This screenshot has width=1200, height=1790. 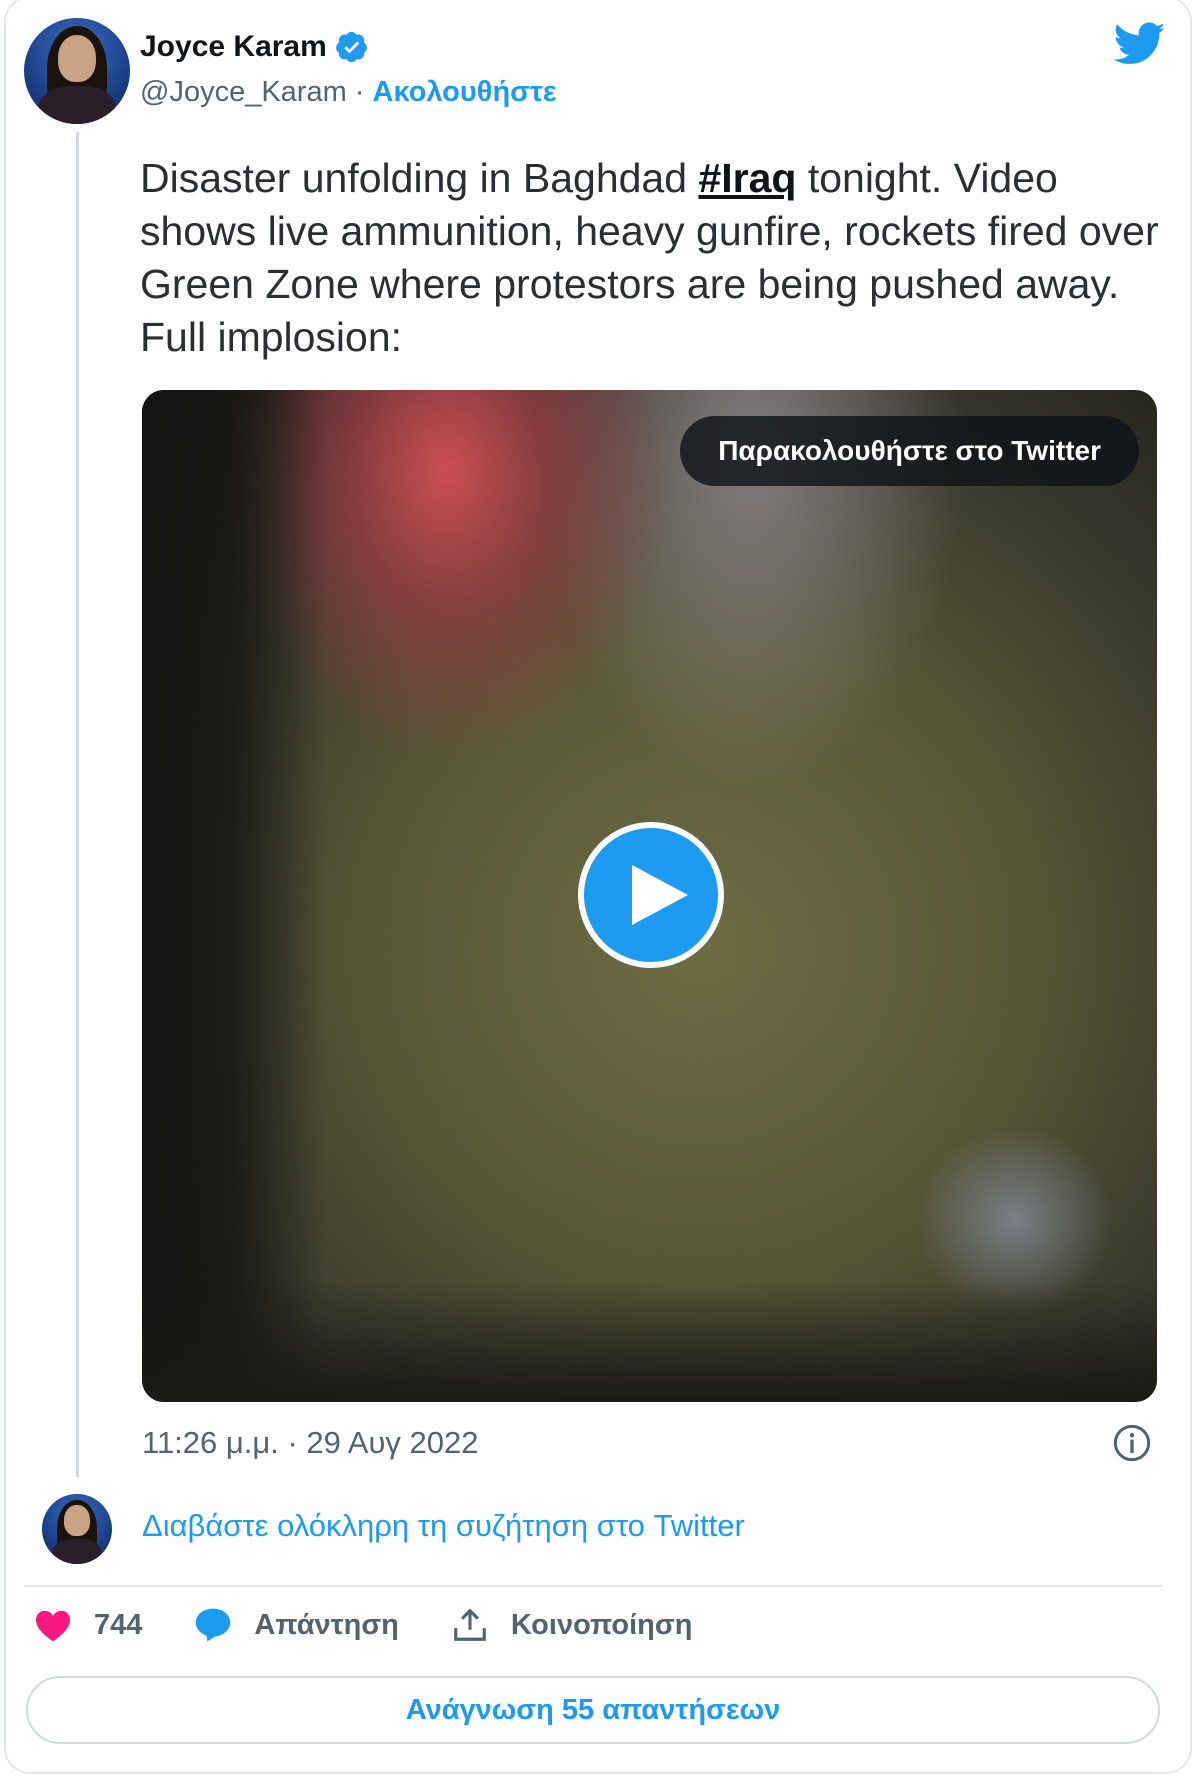 What do you see at coordinates (465, 92) in the screenshot?
I see `follow-link: Ακολουθήστε` at bounding box center [465, 92].